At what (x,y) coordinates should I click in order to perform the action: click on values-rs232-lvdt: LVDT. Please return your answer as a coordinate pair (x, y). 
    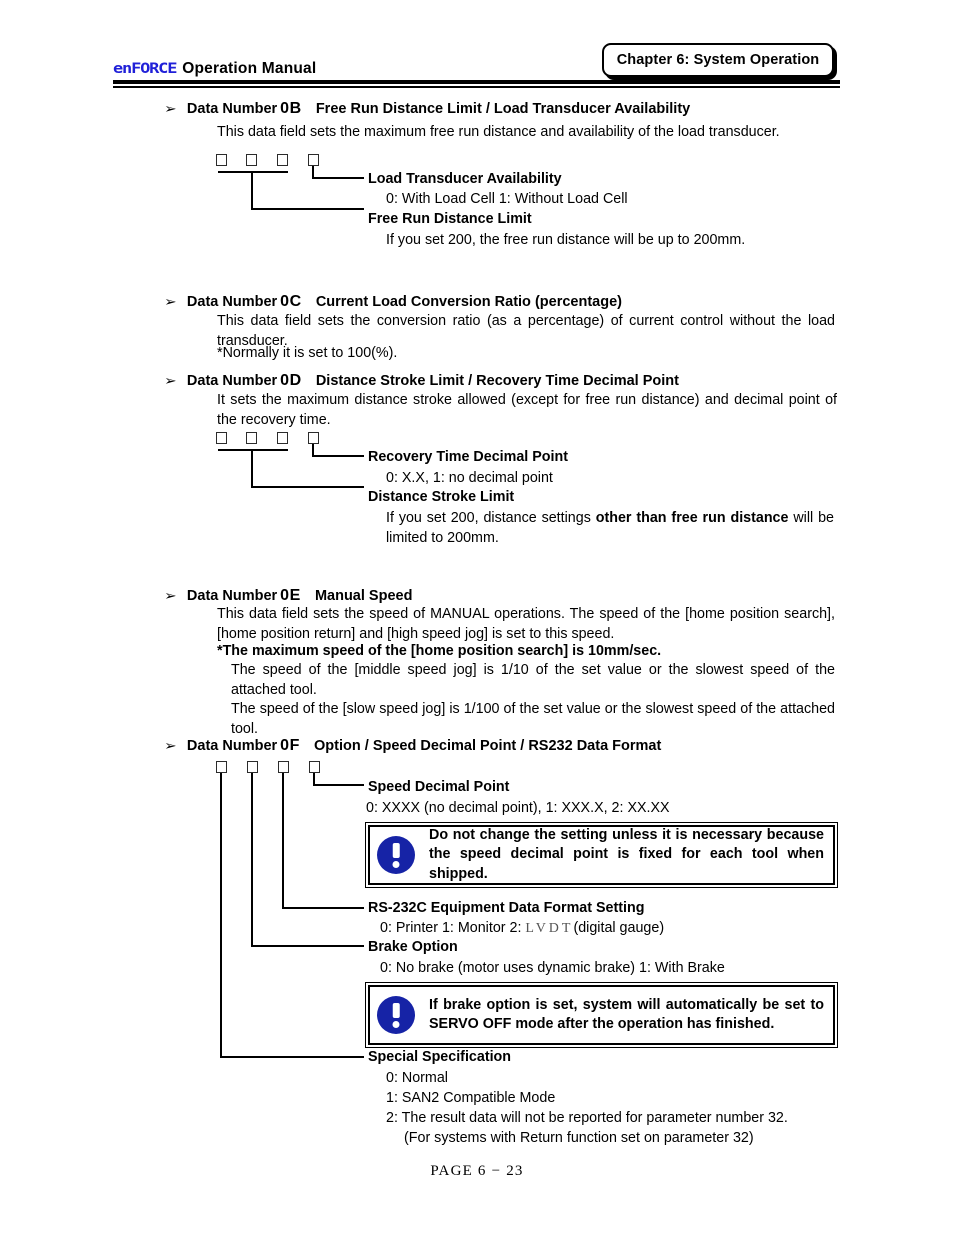
    Looking at the image, I should click on (549, 928).